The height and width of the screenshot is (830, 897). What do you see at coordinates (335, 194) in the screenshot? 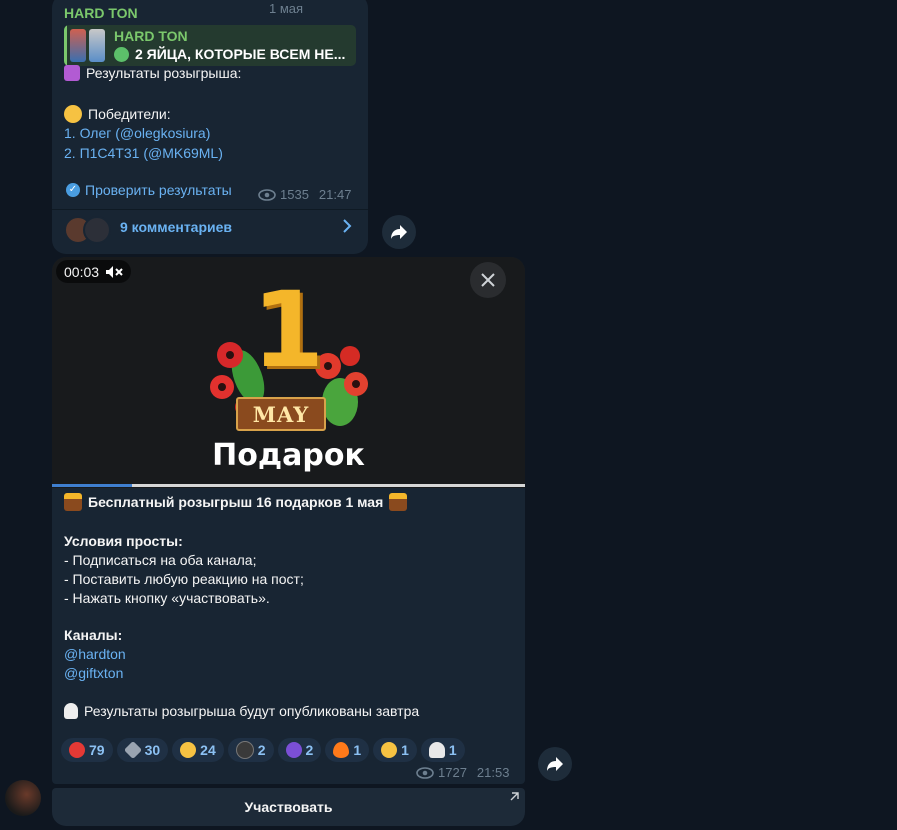
I see `post-time: 21:47` at bounding box center [335, 194].